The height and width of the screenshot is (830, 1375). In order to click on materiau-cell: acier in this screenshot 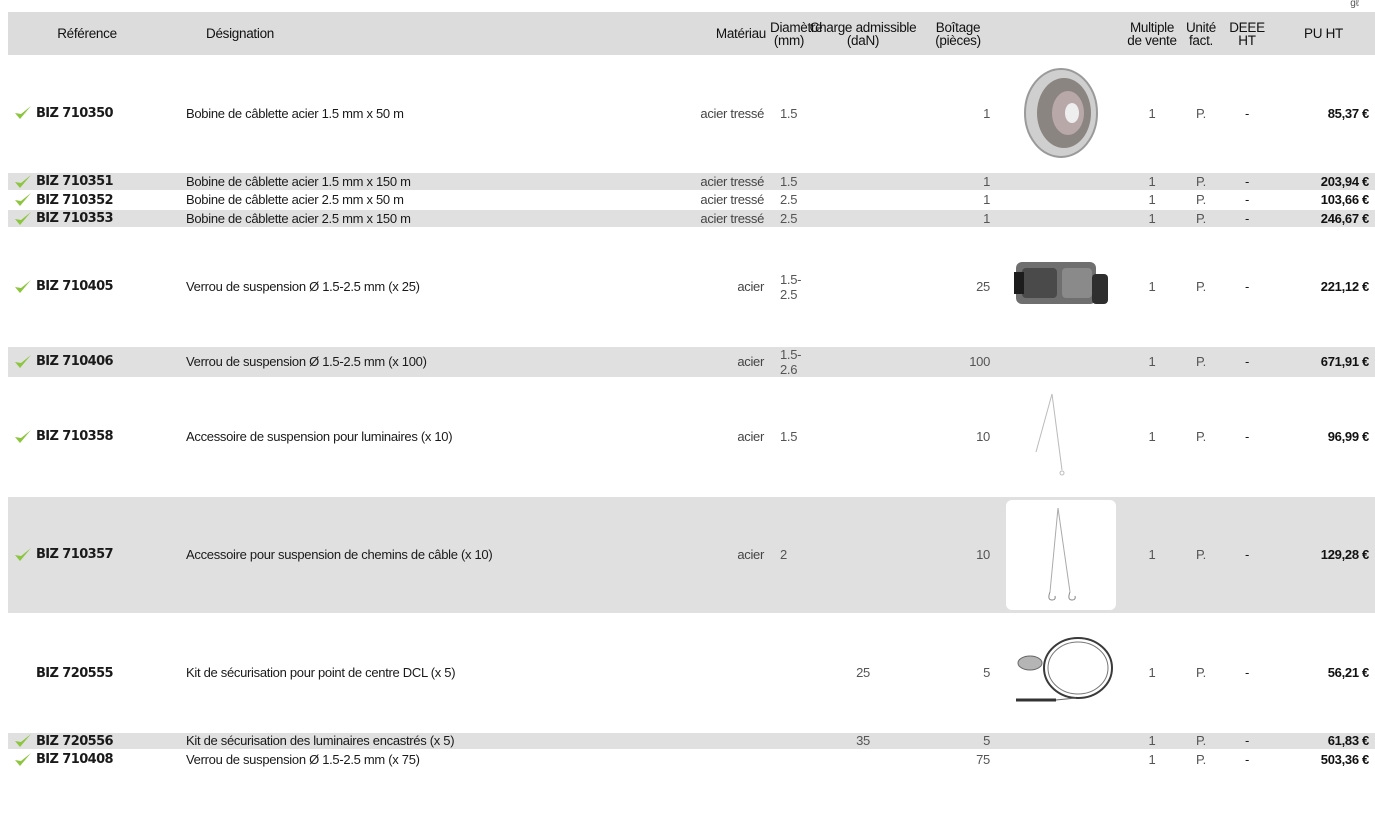, I will do `click(714, 436)`.